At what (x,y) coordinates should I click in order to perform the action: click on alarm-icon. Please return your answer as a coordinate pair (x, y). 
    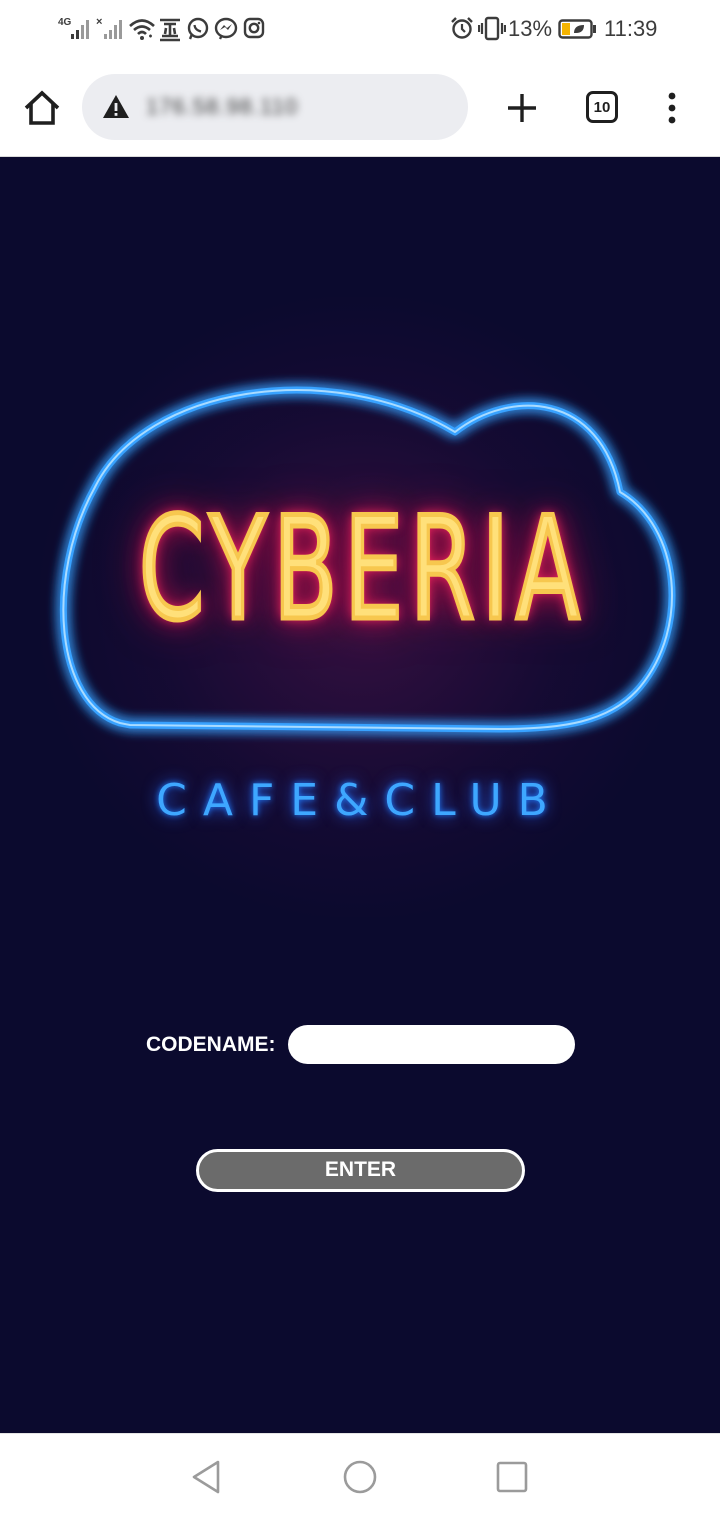
    Looking at the image, I should click on (462, 28).